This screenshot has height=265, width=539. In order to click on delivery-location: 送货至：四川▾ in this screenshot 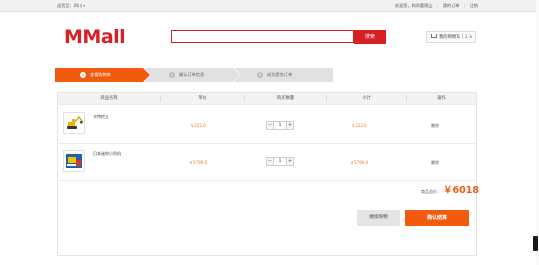, I will do `click(71, 6)`.